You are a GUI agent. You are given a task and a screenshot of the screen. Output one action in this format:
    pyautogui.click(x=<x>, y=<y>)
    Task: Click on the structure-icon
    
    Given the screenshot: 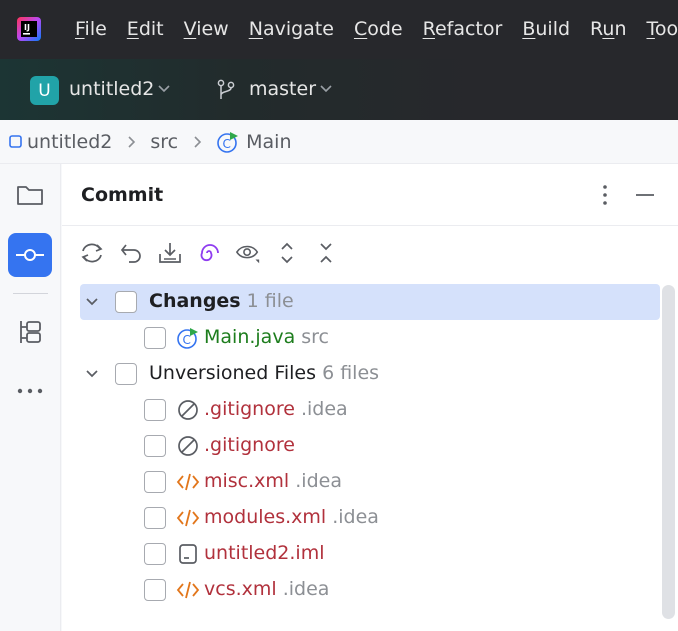 What is the action you would take?
    pyautogui.click(x=30, y=332)
    